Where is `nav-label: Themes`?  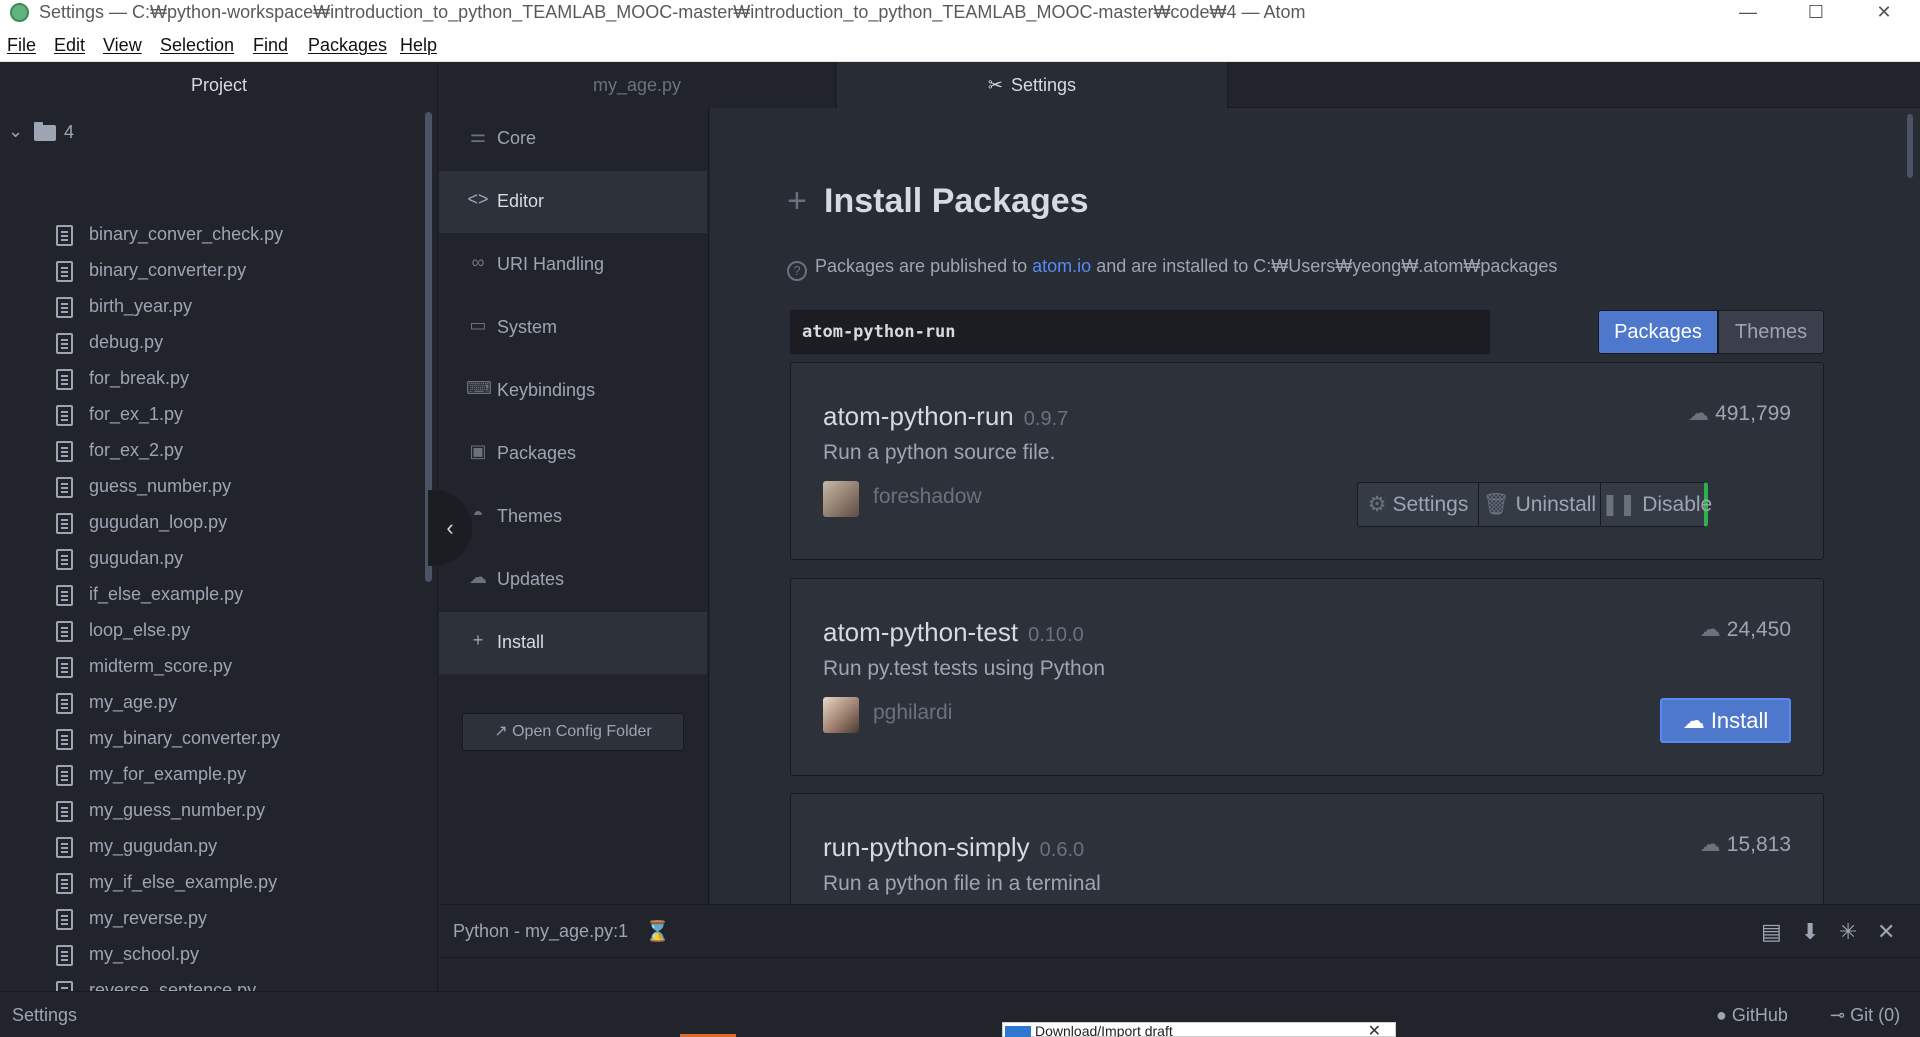
nav-label: Themes is located at coordinates (530, 516).